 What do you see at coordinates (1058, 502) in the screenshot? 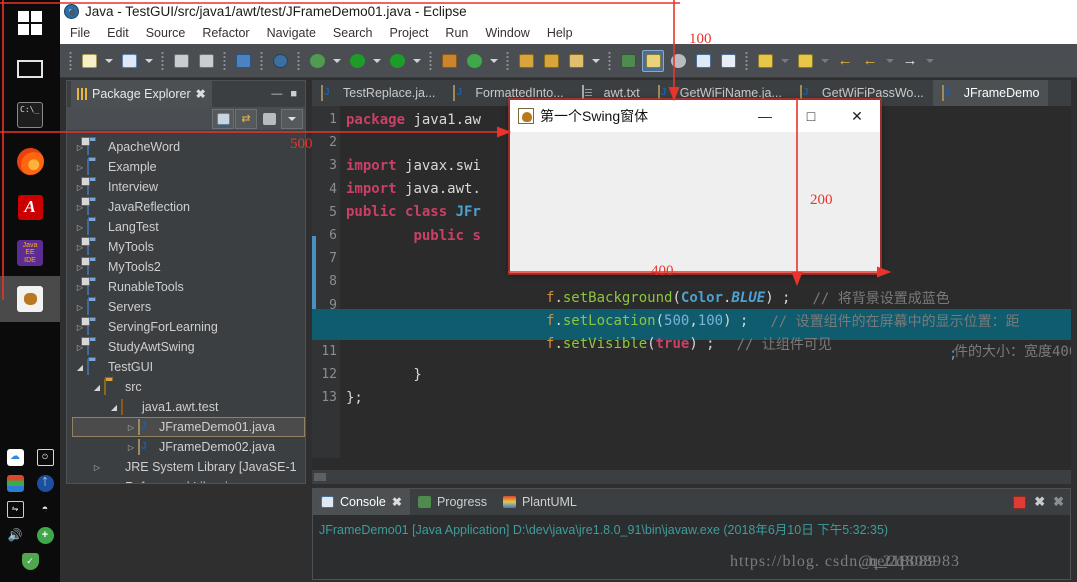
I see `remove-all-terminated-icon: ✖` at bounding box center [1058, 502].